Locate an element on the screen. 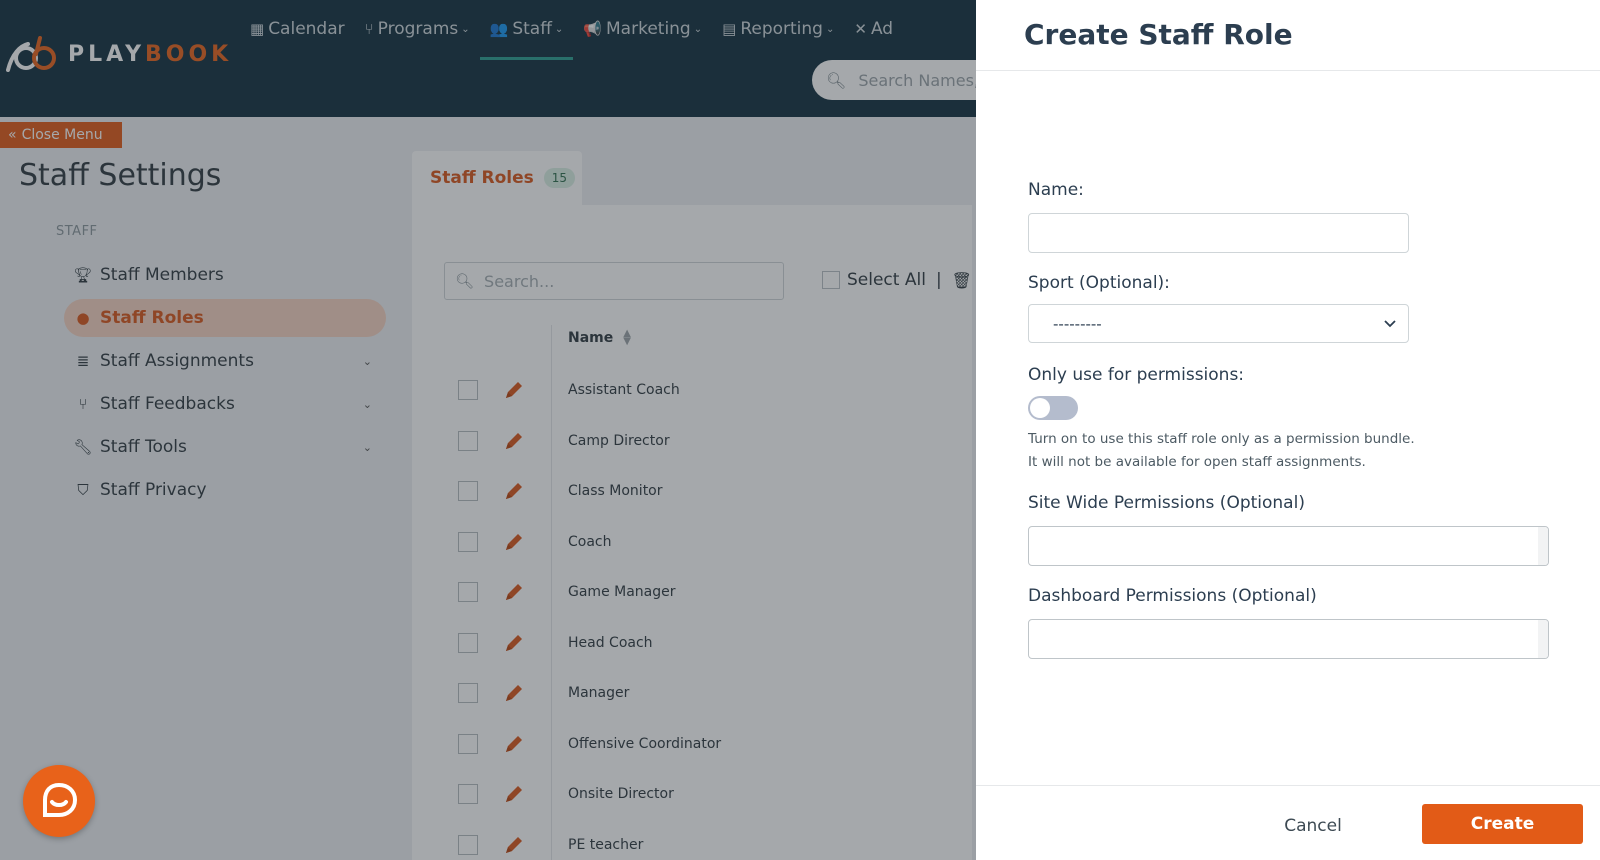  drawer-title: Create Staff Role is located at coordinates (1158, 34).